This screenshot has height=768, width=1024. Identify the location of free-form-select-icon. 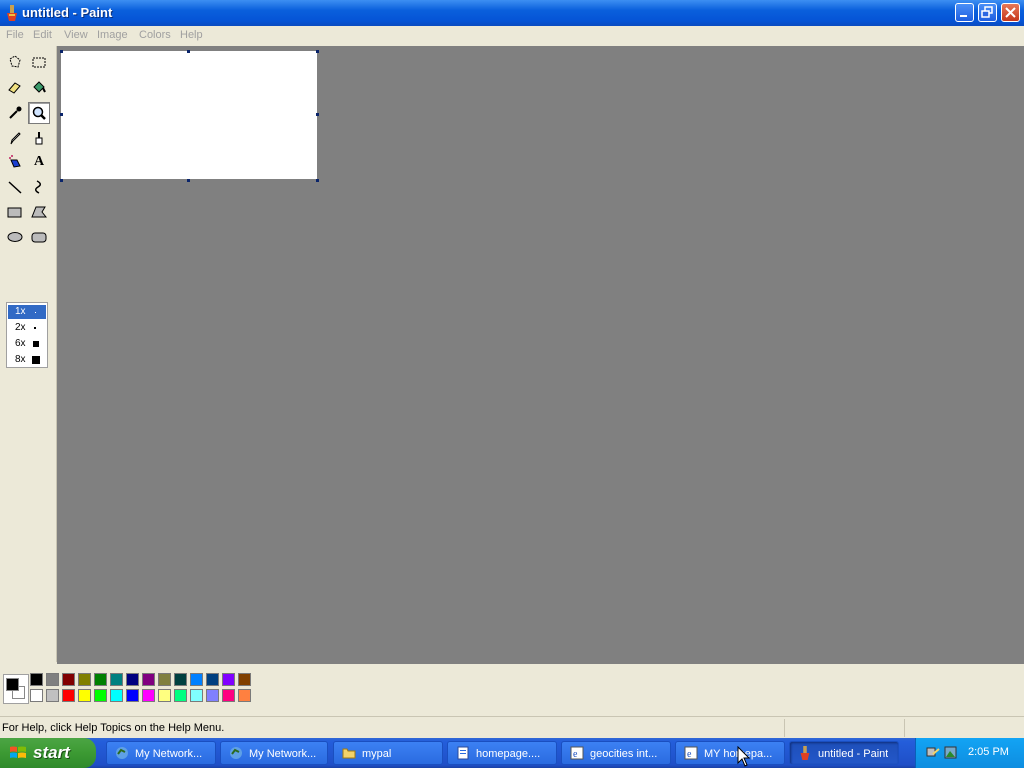
(15, 61).